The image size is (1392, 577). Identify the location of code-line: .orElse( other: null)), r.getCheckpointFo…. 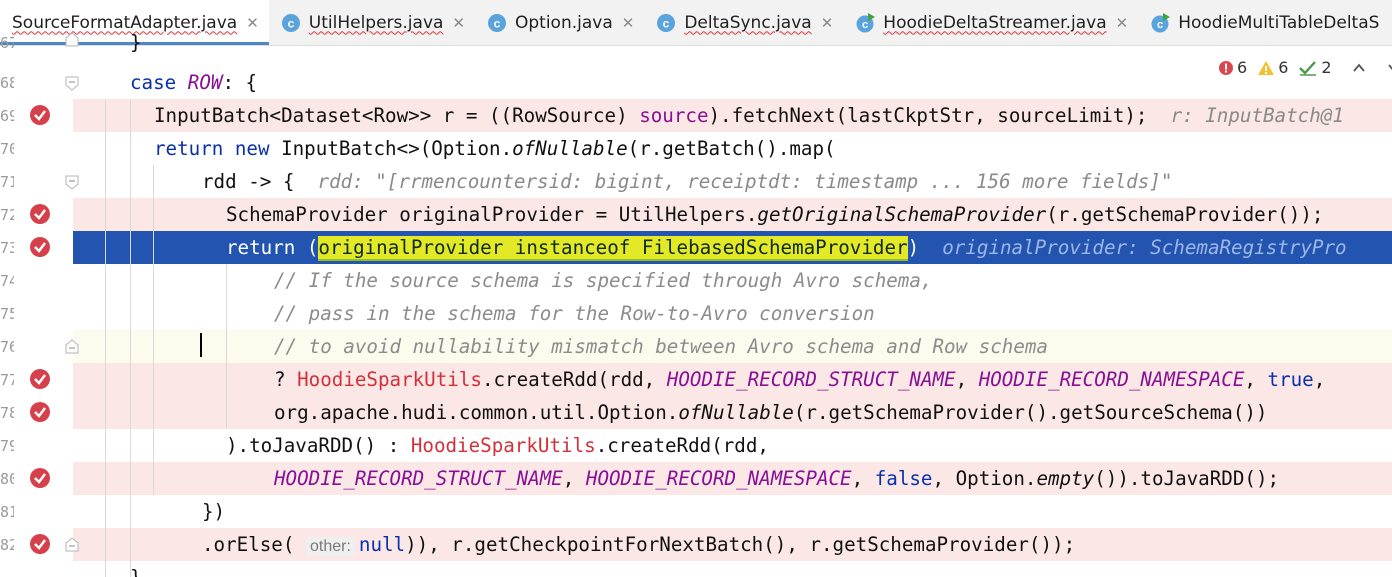
(639, 544).